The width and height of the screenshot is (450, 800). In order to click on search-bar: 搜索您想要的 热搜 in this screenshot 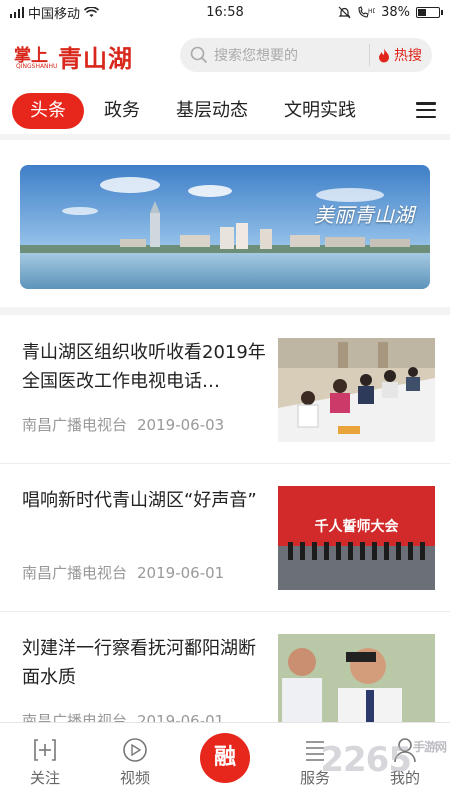, I will do `click(306, 55)`.